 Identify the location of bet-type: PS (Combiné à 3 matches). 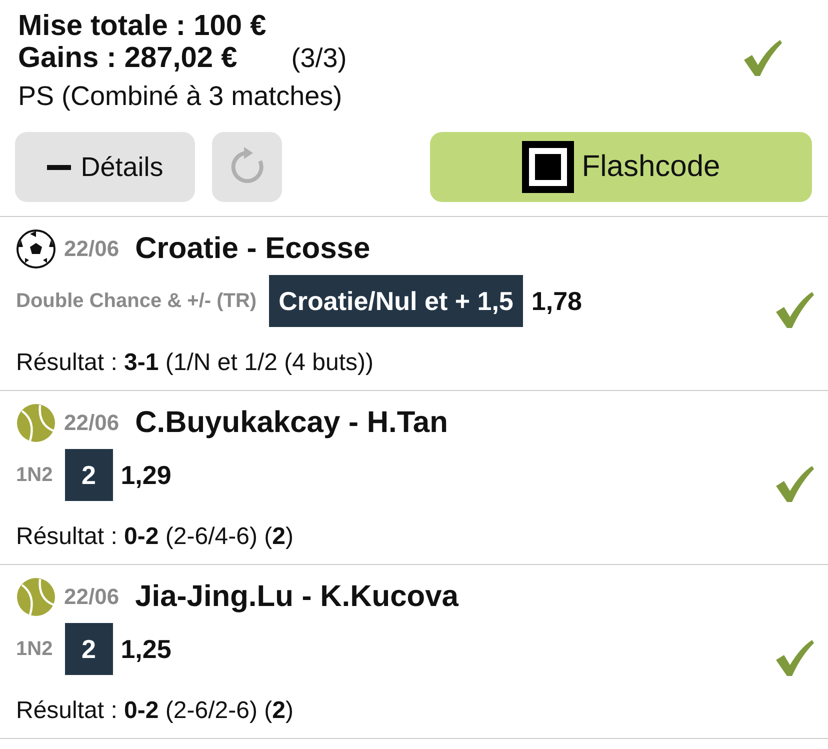
(181, 96).